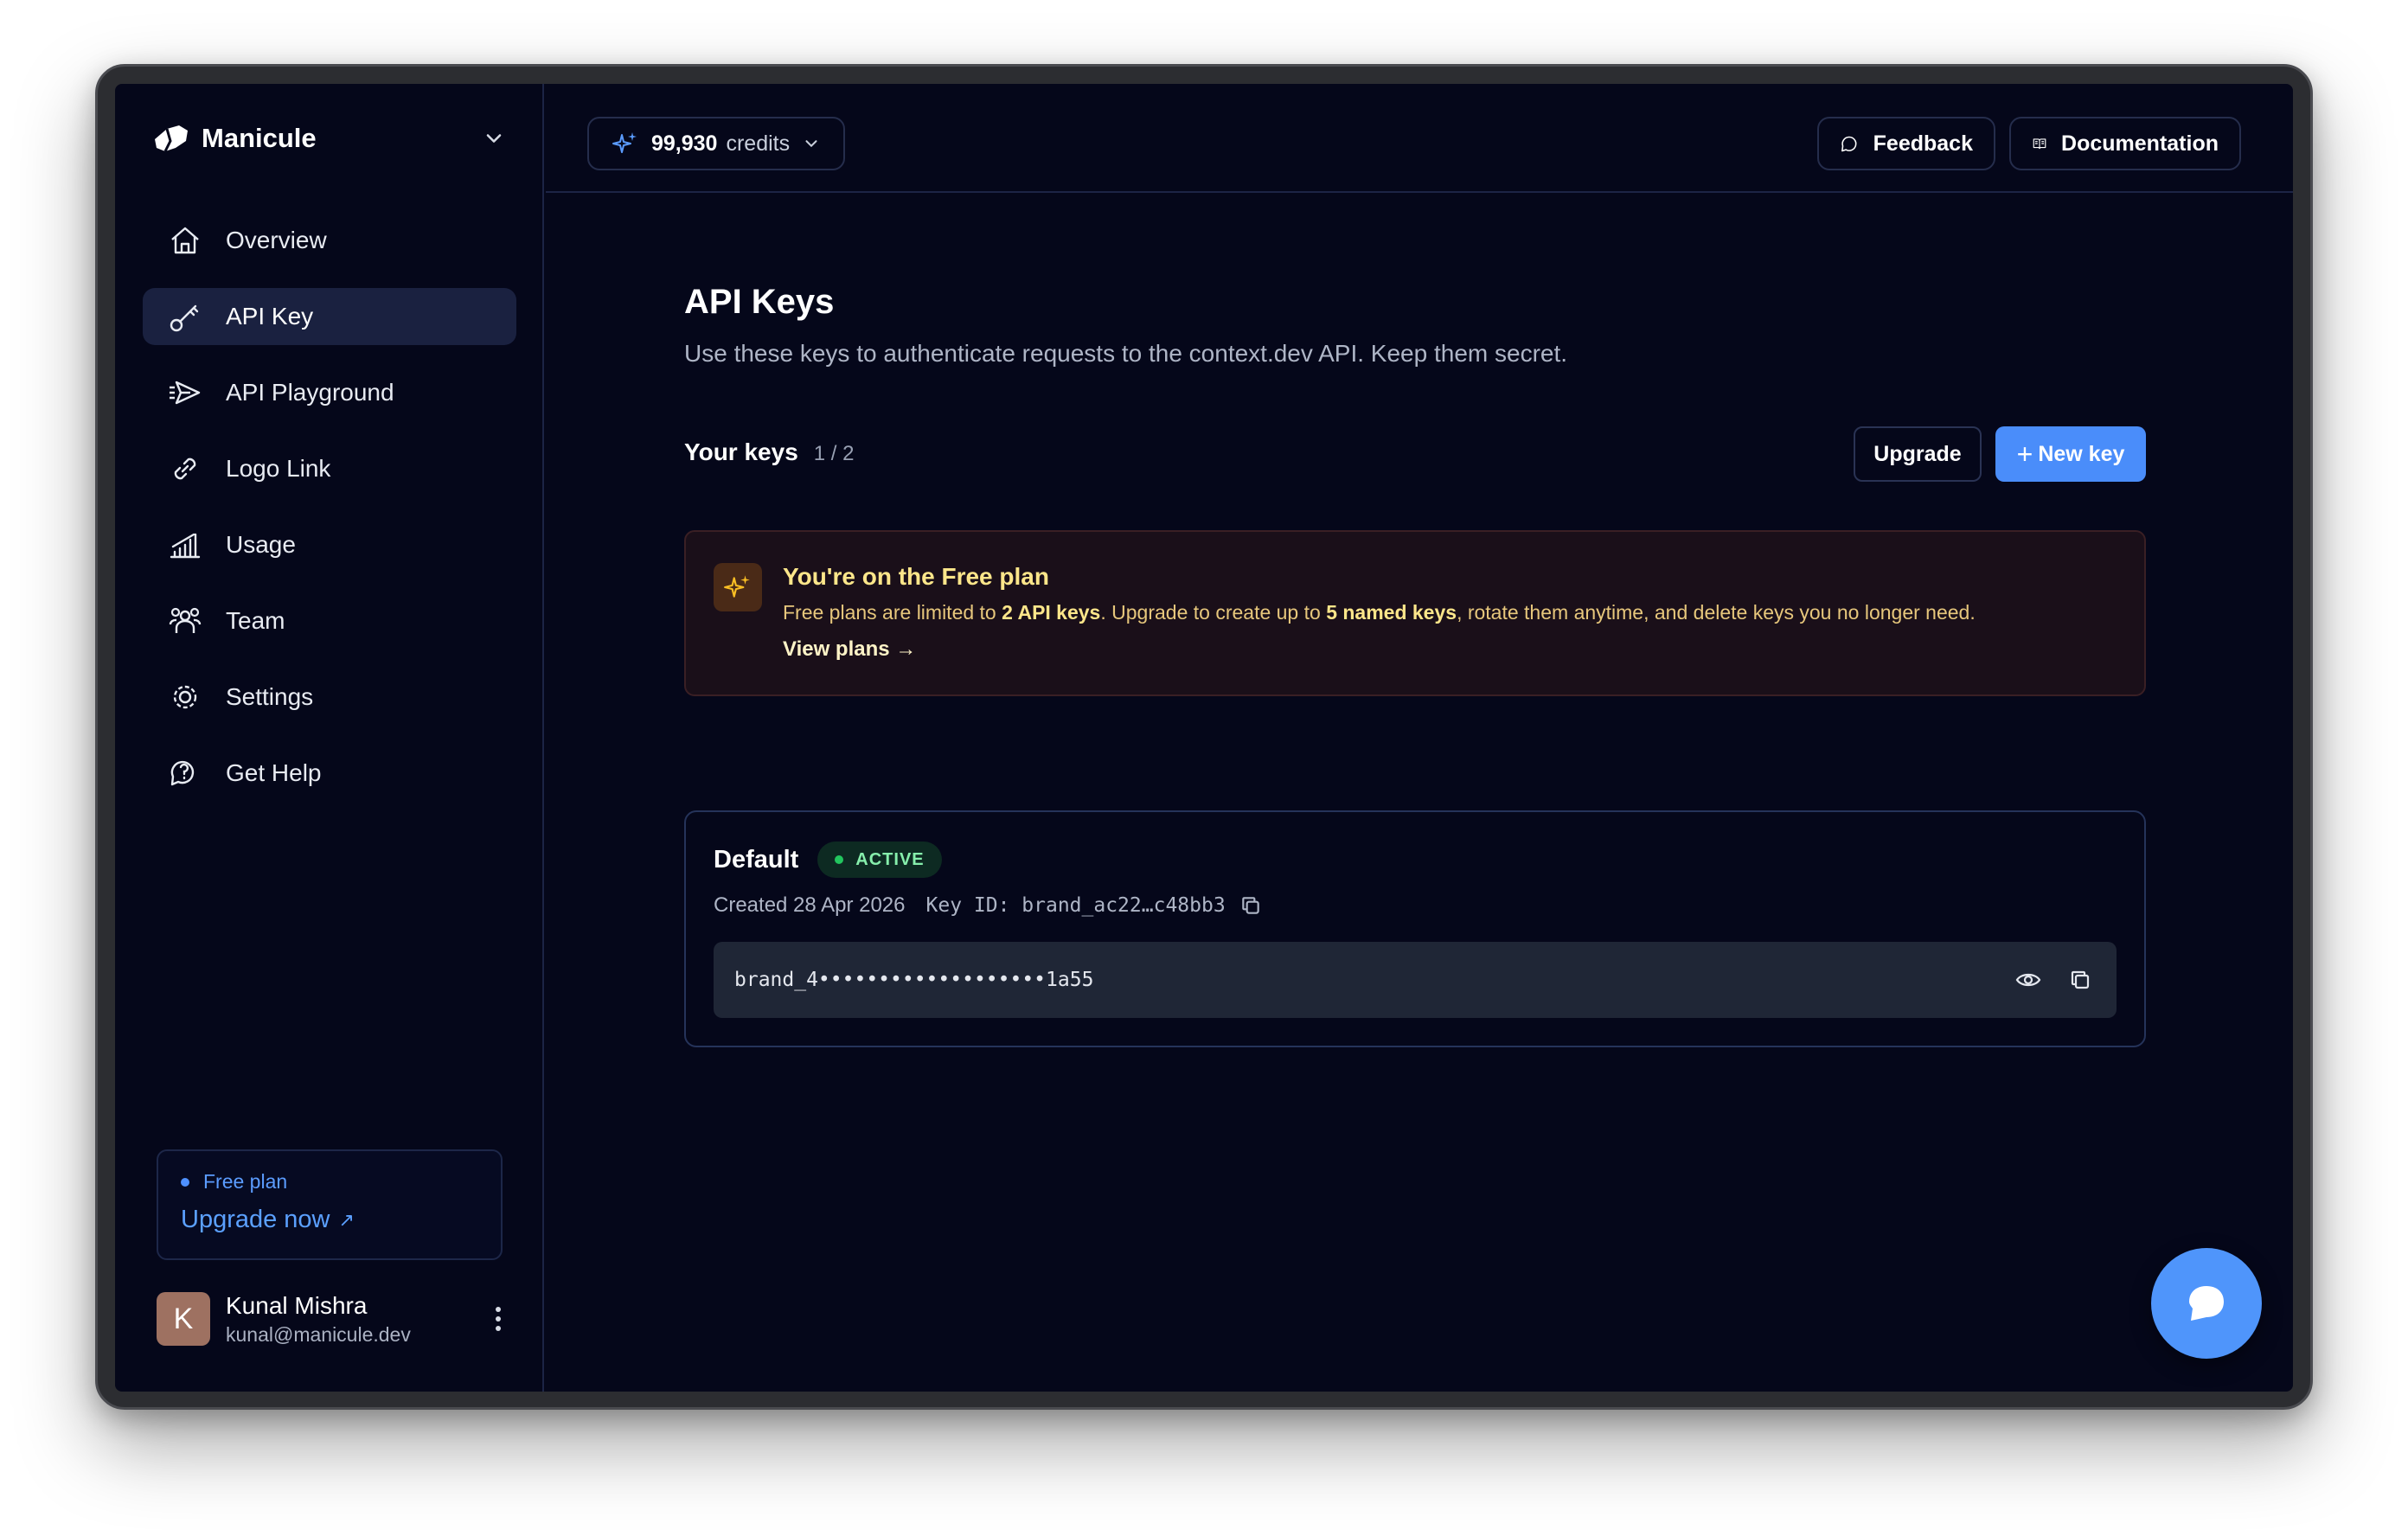 Image resolution: width=2408 pixels, height=1536 pixels. I want to click on upgrade-now-link: Upgrade now ↗, so click(329, 1220).